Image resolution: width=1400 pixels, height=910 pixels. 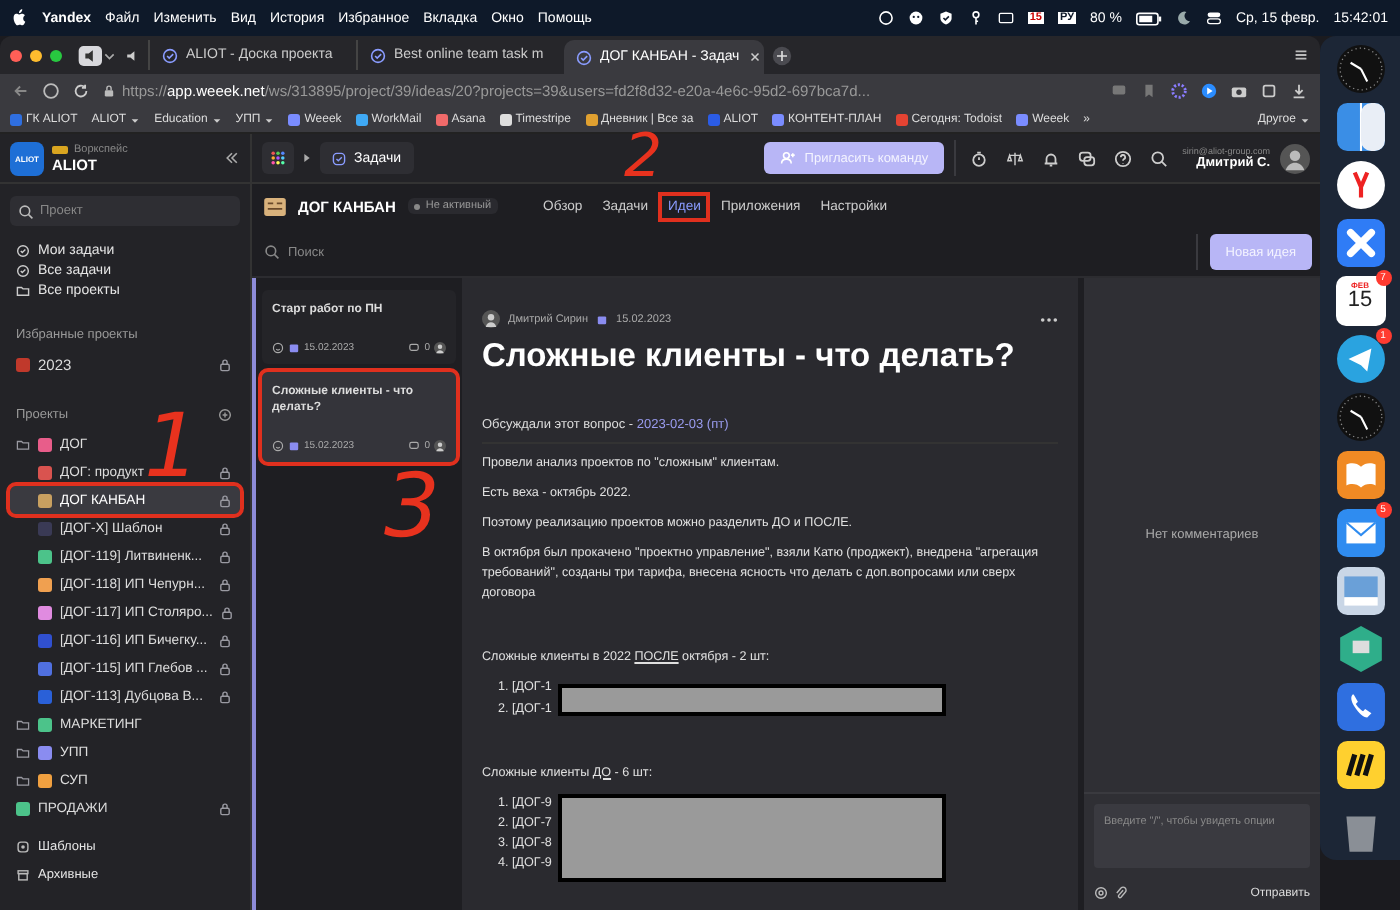 I want to click on bell-icon, so click(x=1051, y=158).